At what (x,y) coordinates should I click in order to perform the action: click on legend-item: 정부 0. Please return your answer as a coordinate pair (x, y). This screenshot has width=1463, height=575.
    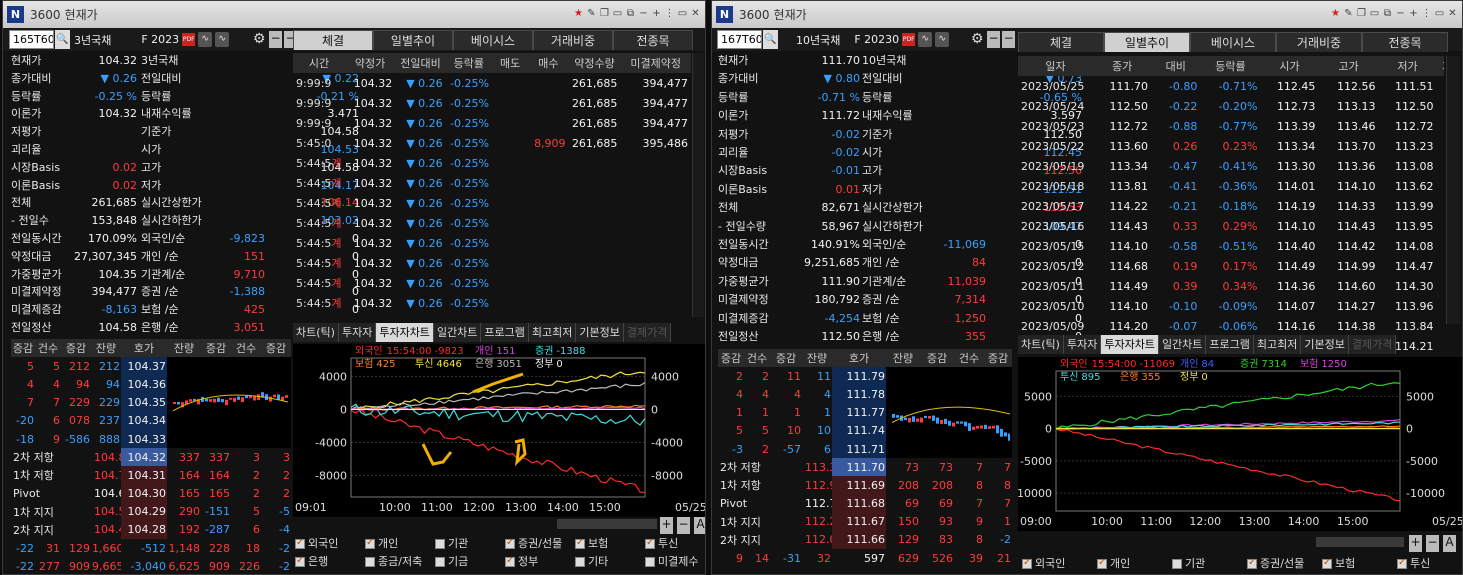
    Looking at the image, I should click on (549, 364).